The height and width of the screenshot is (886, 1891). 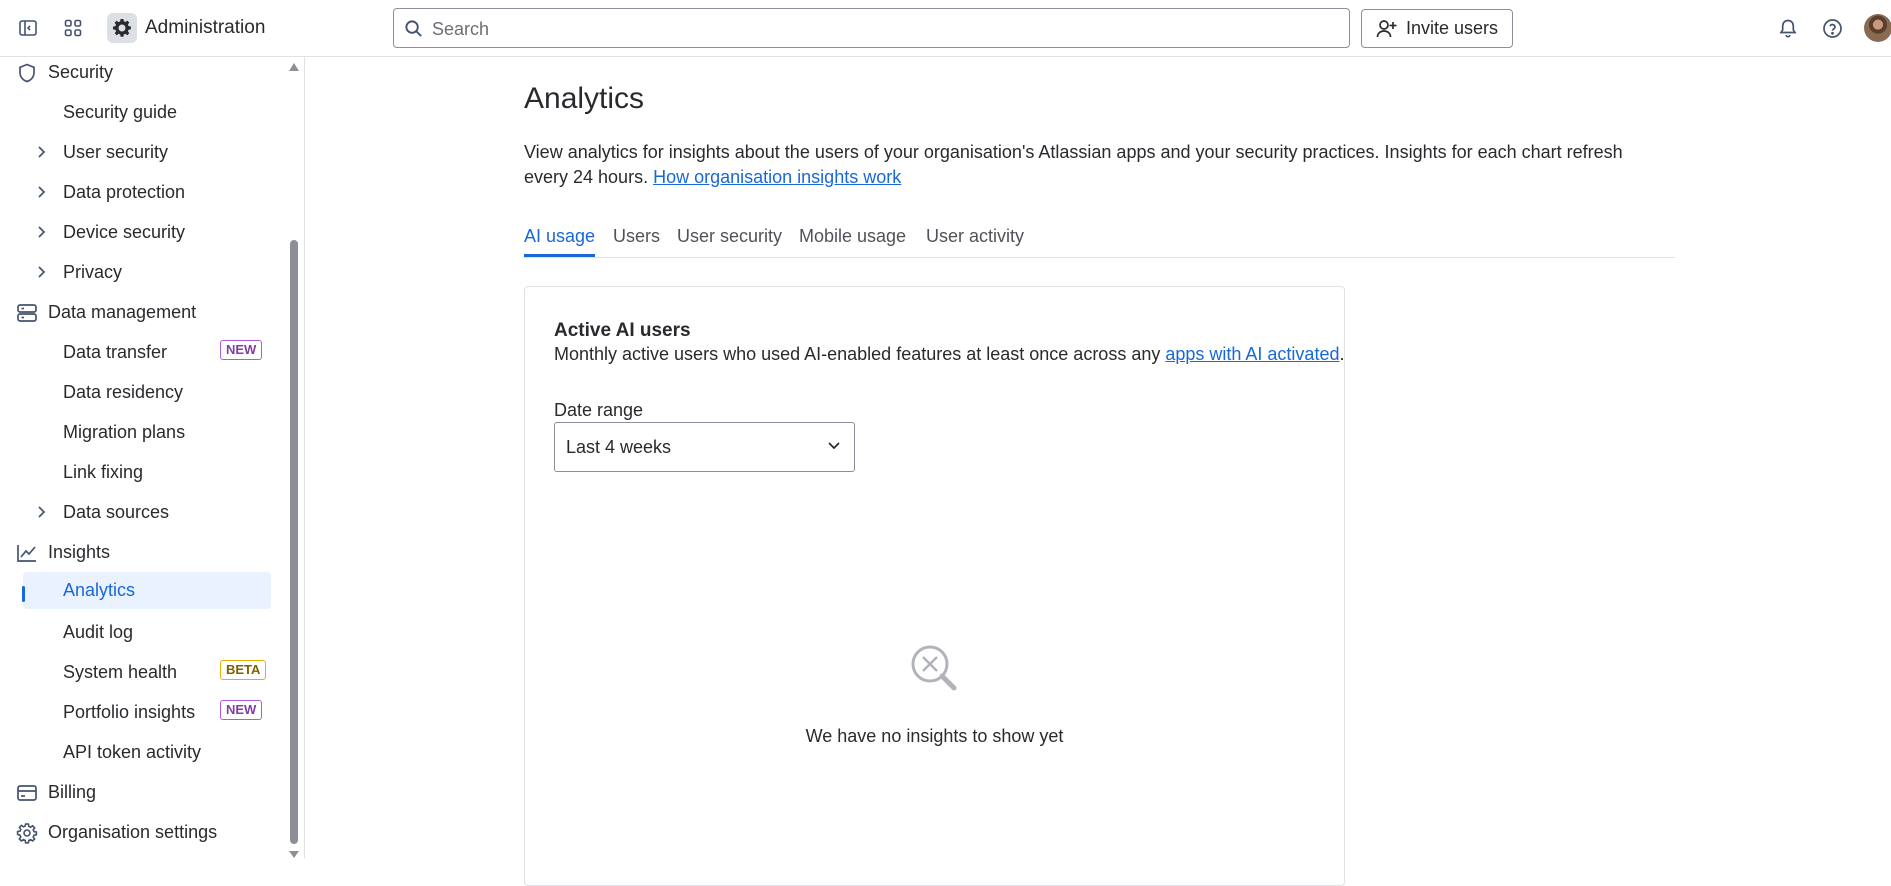 What do you see at coordinates (871, 28) in the screenshot?
I see `search-input: Search` at bounding box center [871, 28].